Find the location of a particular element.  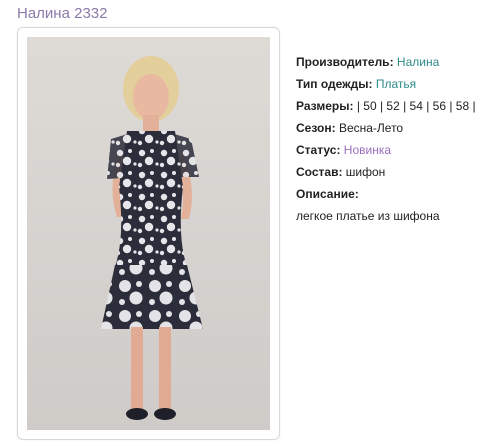

spec-label: Тип одежды: is located at coordinates (334, 84).